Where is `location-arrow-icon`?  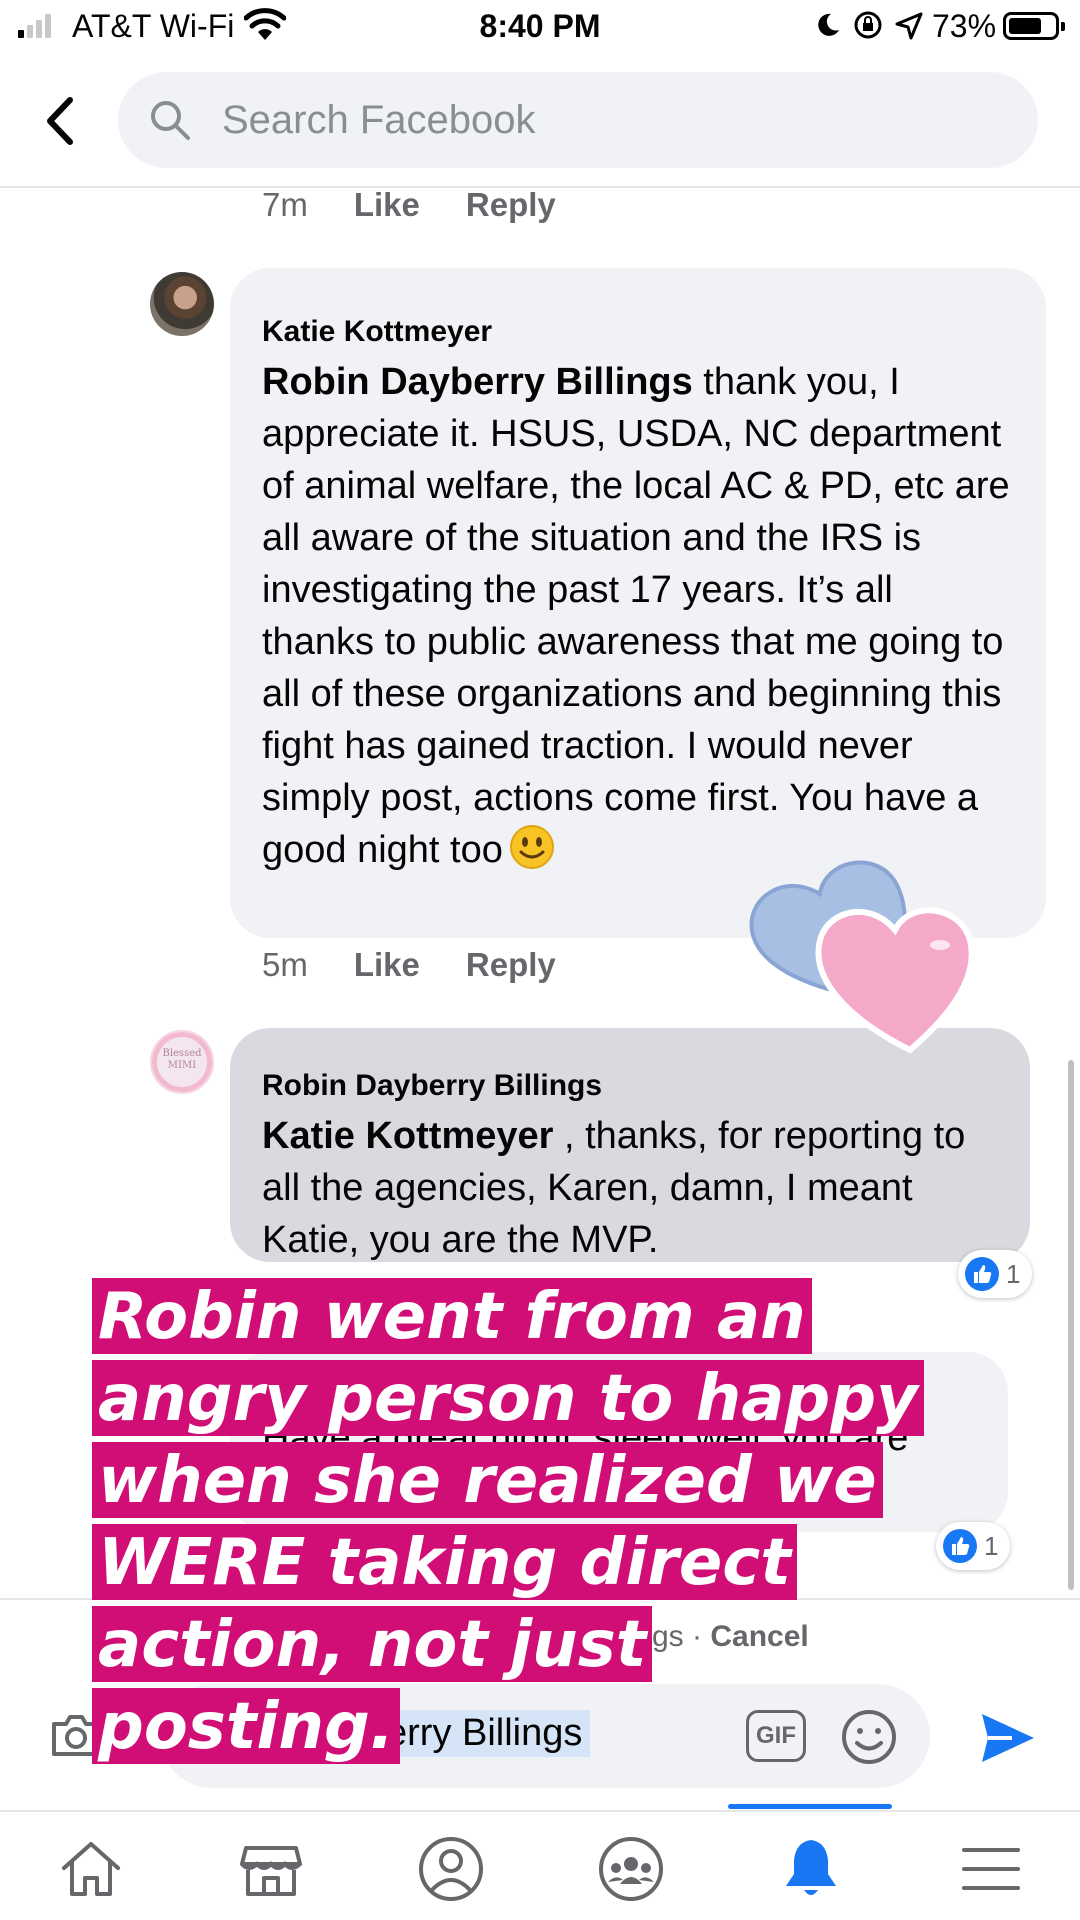
location-arrow-icon is located at coordinates (909, 26).